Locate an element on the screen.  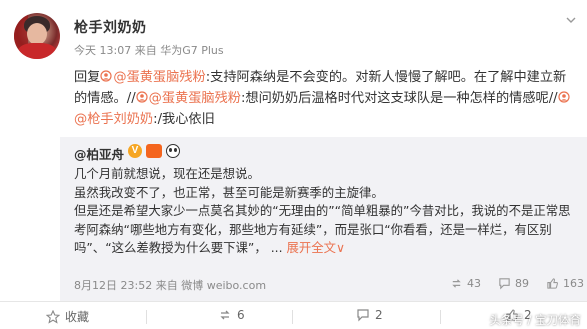
expand-full-text-link: 展开全文∨ is located at coordinates (315, 247).